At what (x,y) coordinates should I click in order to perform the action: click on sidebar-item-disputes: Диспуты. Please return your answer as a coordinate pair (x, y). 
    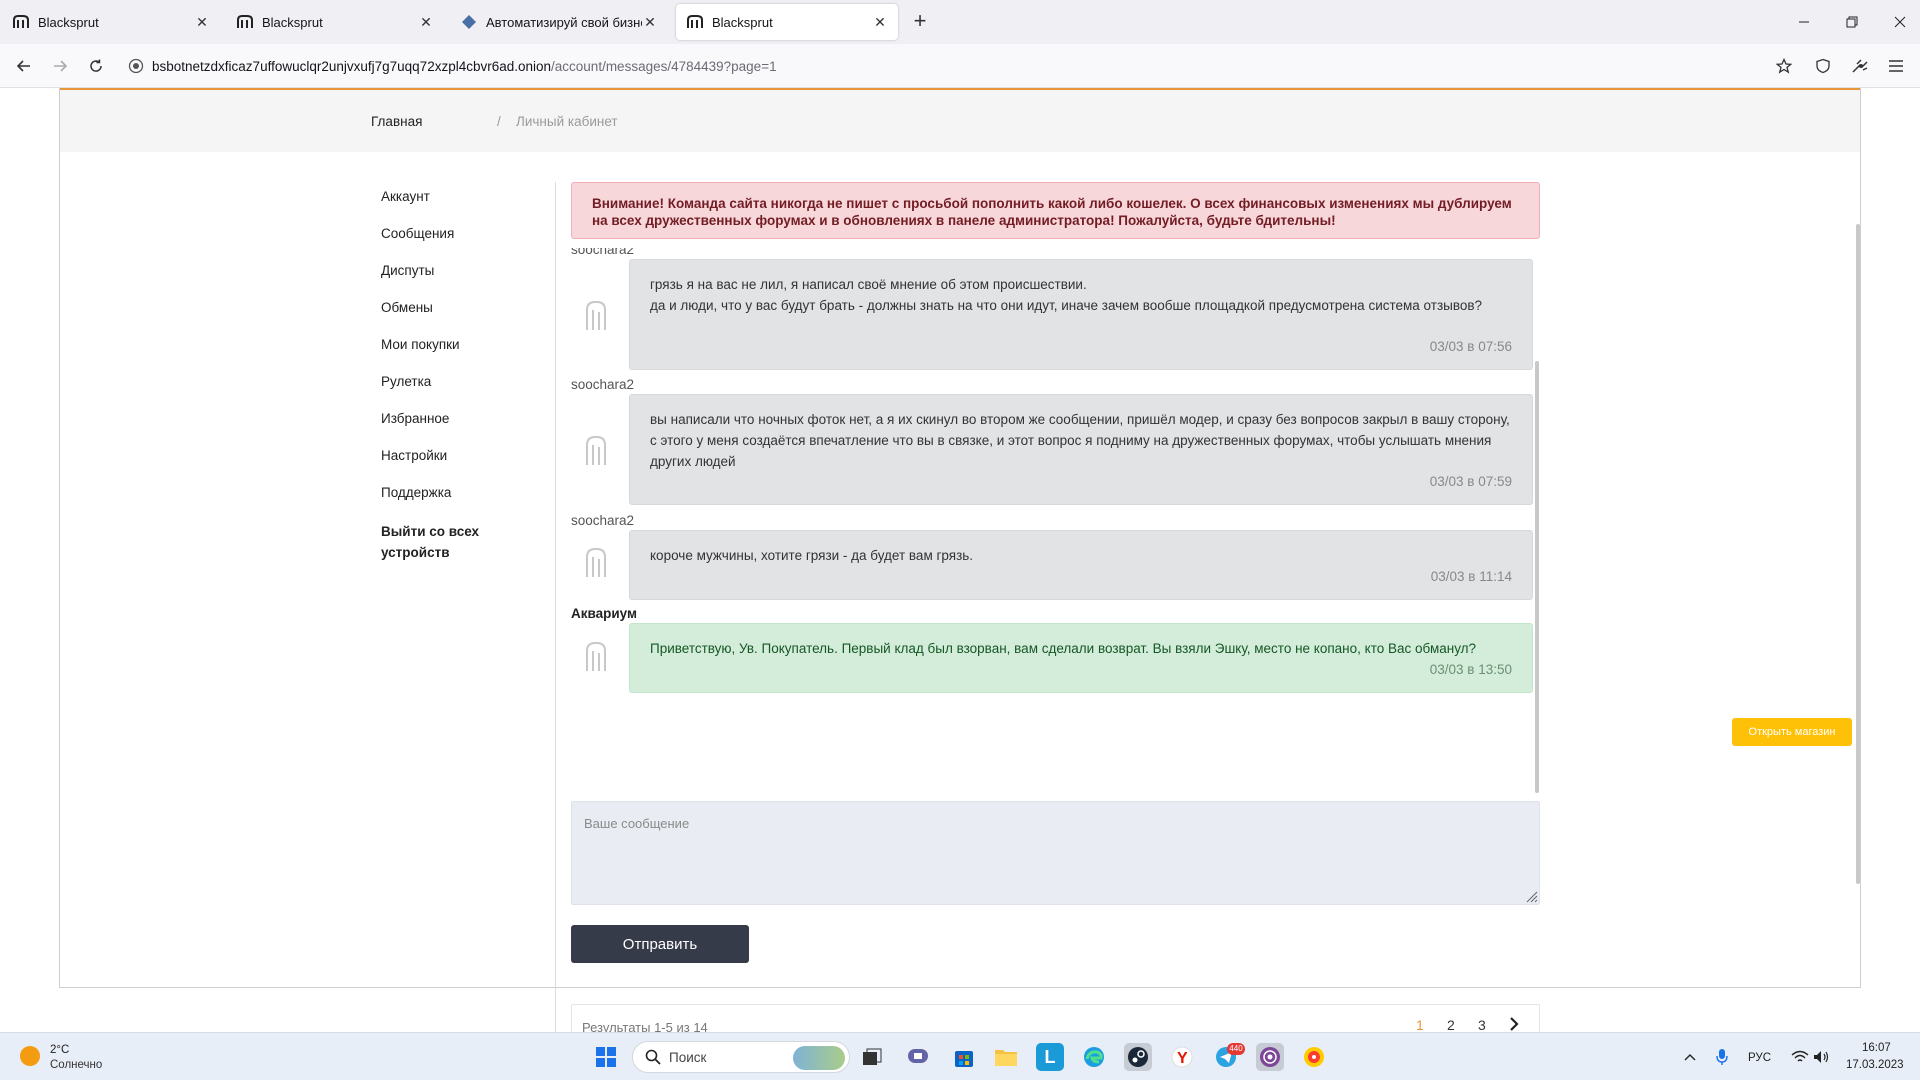
    Looking at the image, I should click on (461, 280).